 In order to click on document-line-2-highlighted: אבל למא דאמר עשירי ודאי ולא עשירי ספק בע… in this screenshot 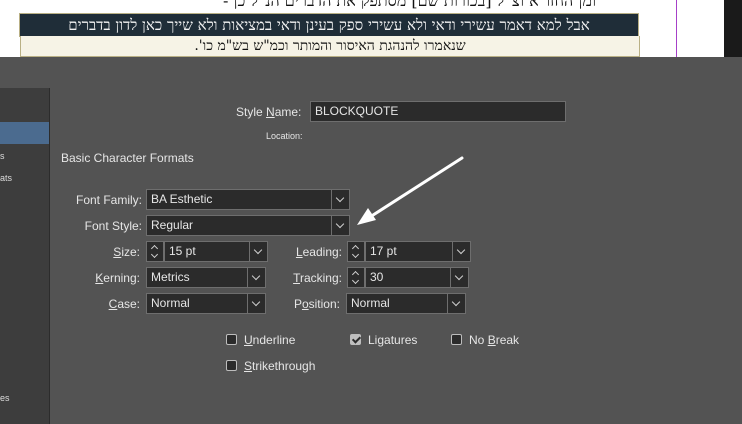, I will do `click(329, 25)`.